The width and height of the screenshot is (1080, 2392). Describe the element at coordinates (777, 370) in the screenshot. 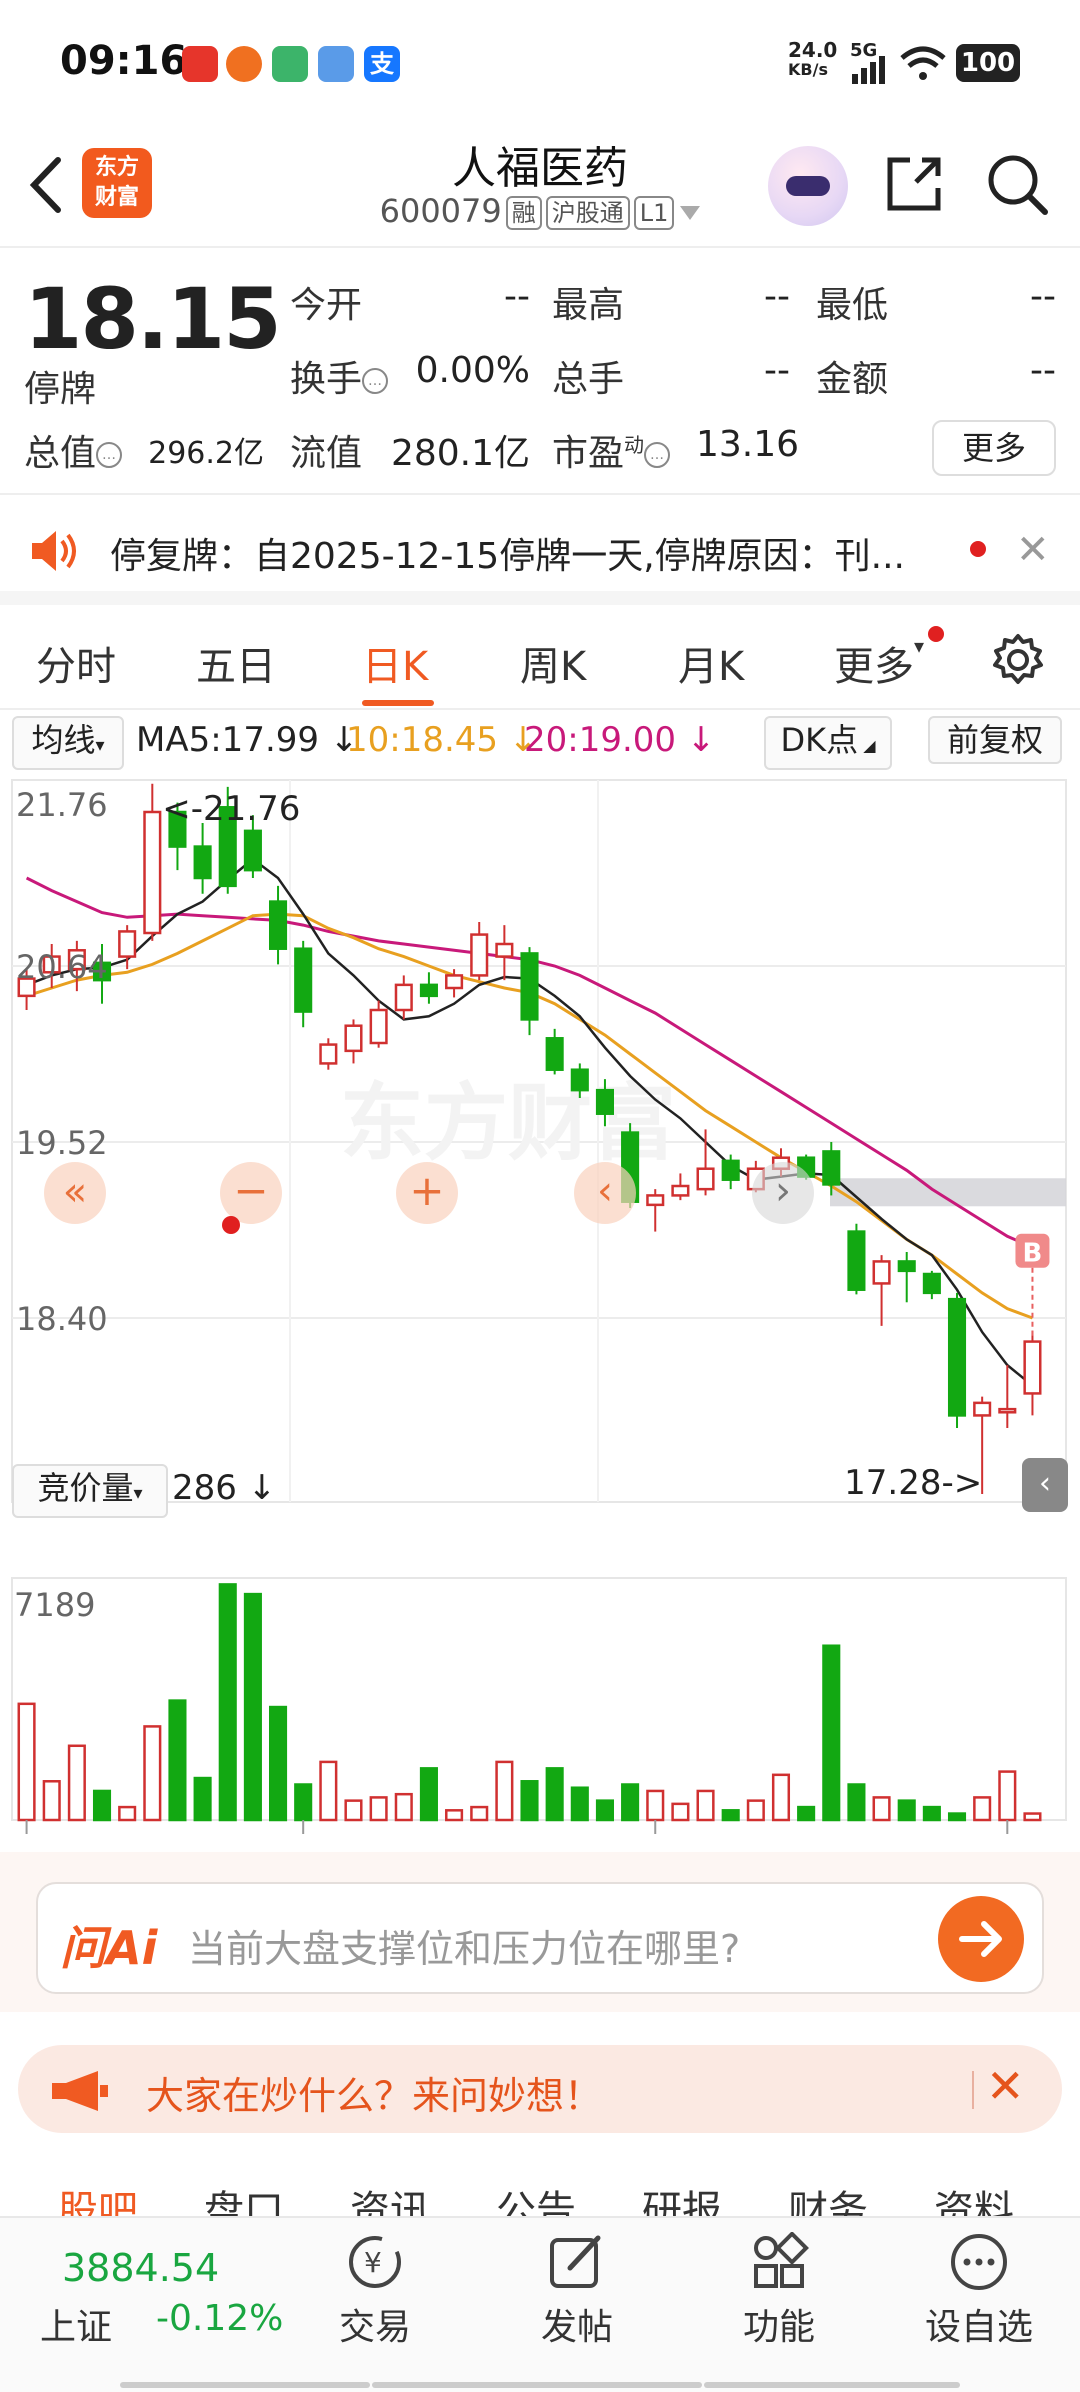

I see `volume-value: --` at that location.